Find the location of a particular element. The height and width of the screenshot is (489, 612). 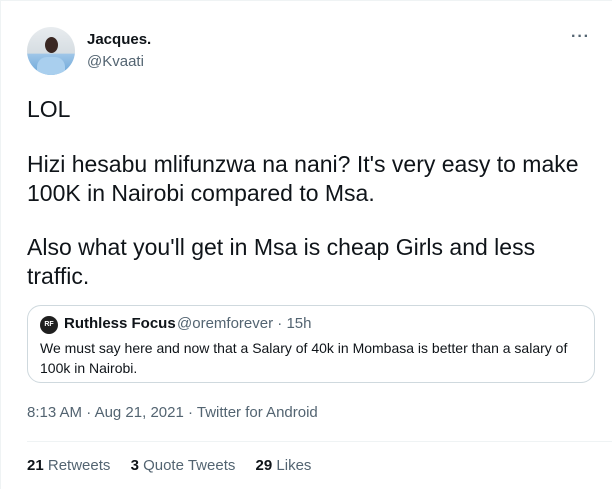

tweet-text-line: traffic. is located at coordinates (58, 276).